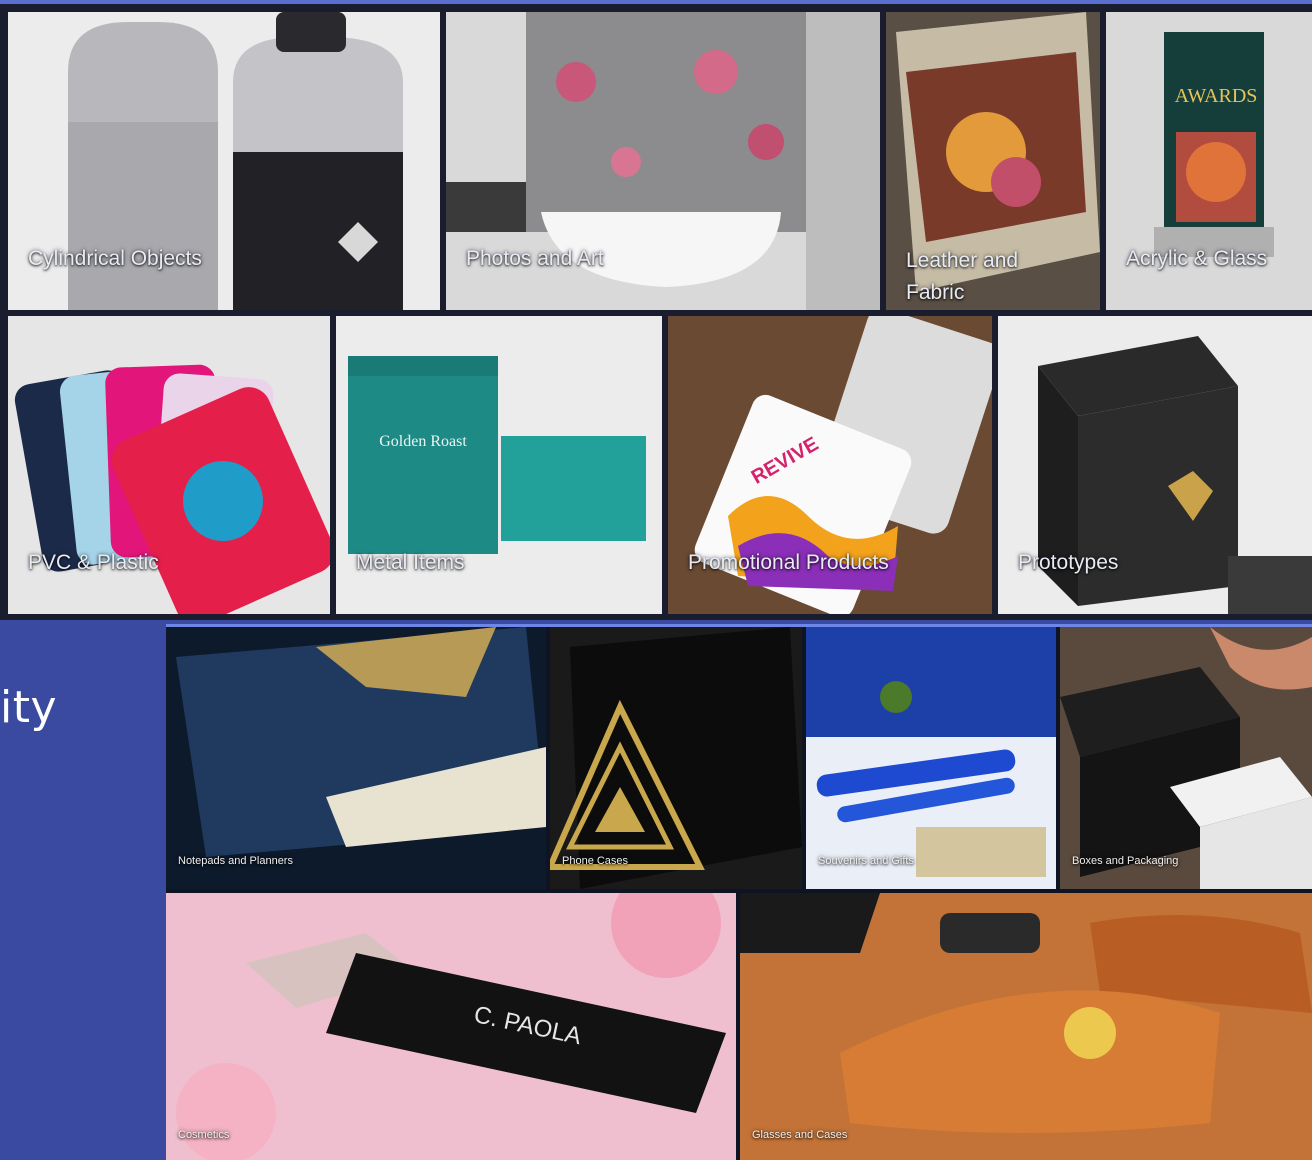  Describe the element at coordinates (204, 1134) in the screenshot. I see `tile-label: Cosmetics` at that location.